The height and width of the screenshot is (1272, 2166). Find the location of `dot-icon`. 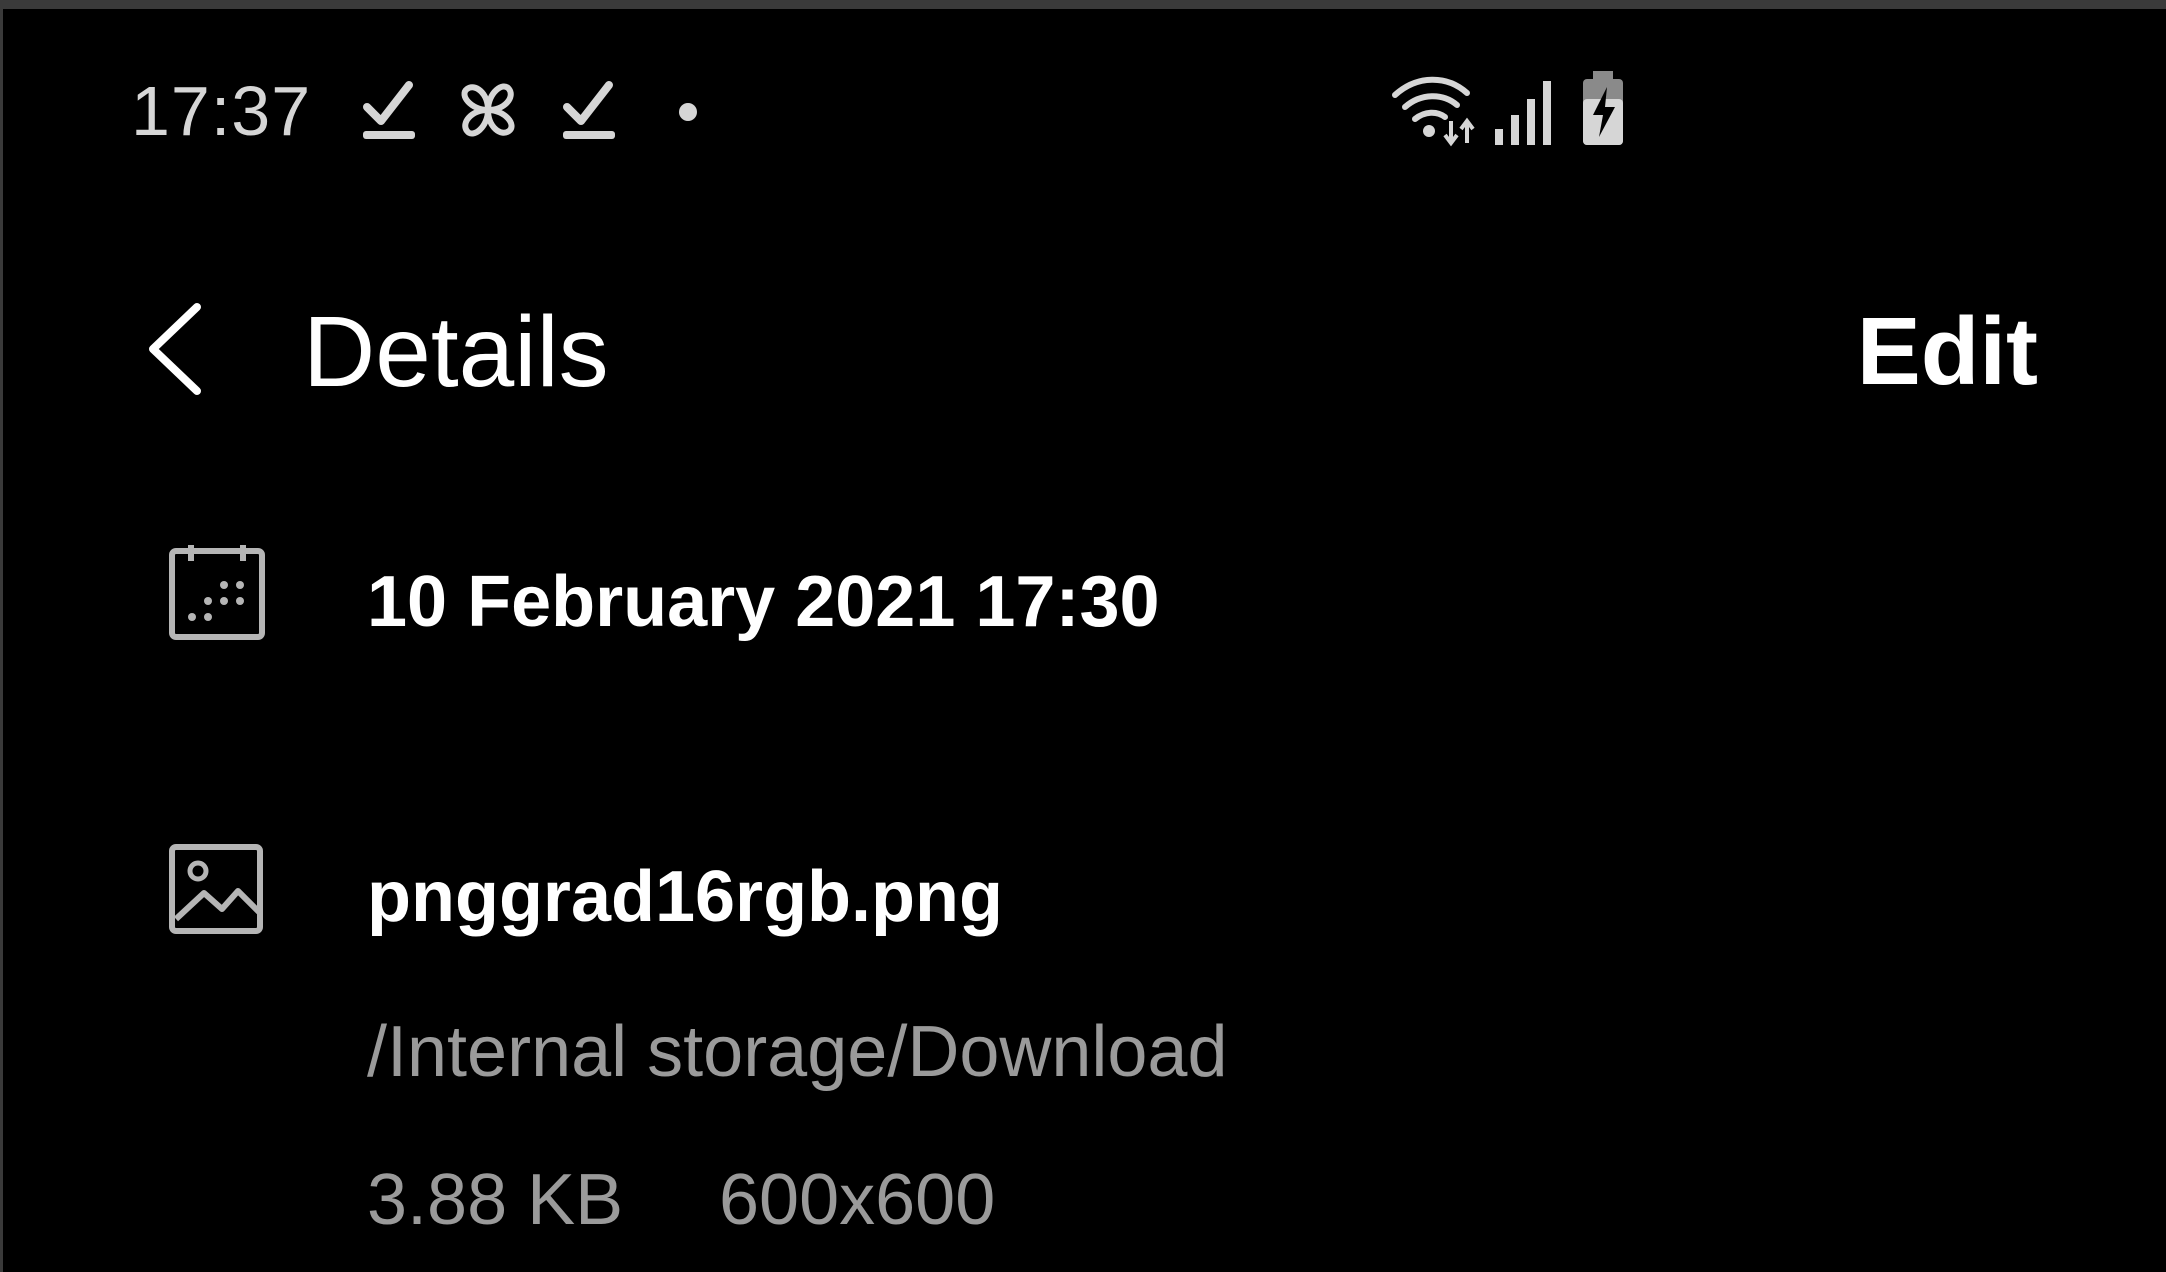

dot-icon is located at coordinates (688, 112).